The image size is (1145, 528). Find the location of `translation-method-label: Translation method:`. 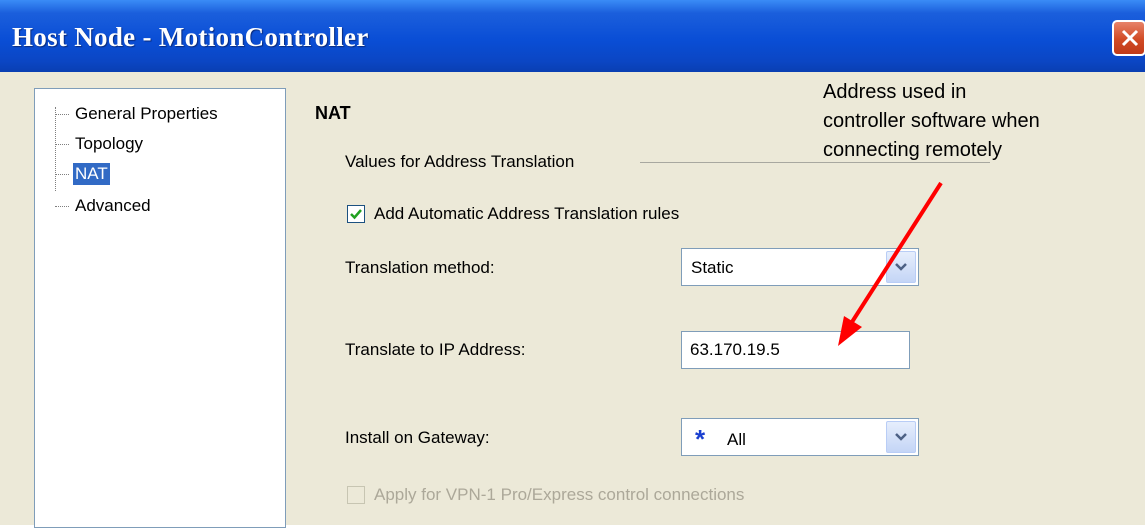

translation-method-label: Translation method: is located at coordinates (420, 267).